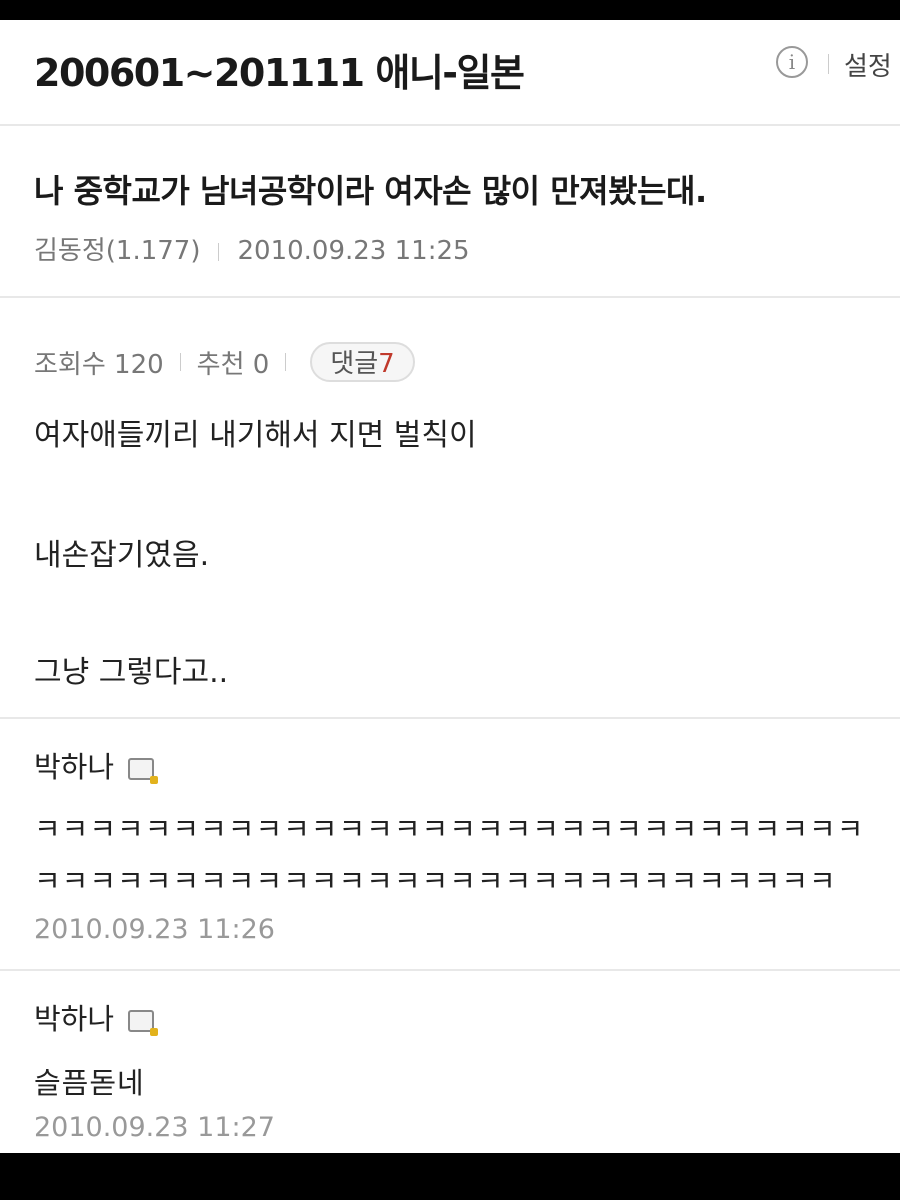 This screenshot has height=1200, width=900. I want to click on comment-datetime: 2010.09.23 11:26, so click(154, 929).